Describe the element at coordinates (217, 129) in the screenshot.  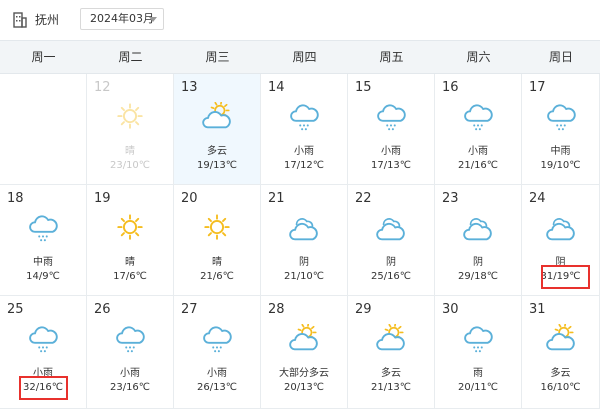
I see `day-cell: 13 多云 19/13℃` at that location.